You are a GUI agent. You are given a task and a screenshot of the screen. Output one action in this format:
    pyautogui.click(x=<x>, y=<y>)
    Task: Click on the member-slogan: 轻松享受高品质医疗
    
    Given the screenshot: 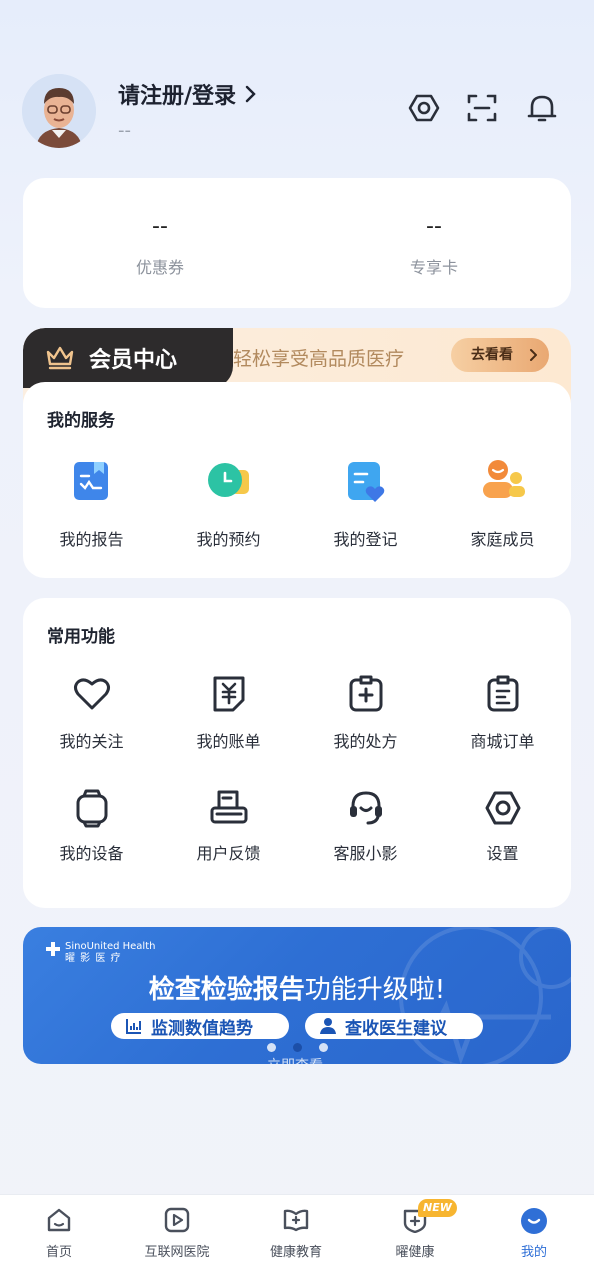 What is the action you would take?
    pyautogui.click(x=319, y=359)
    